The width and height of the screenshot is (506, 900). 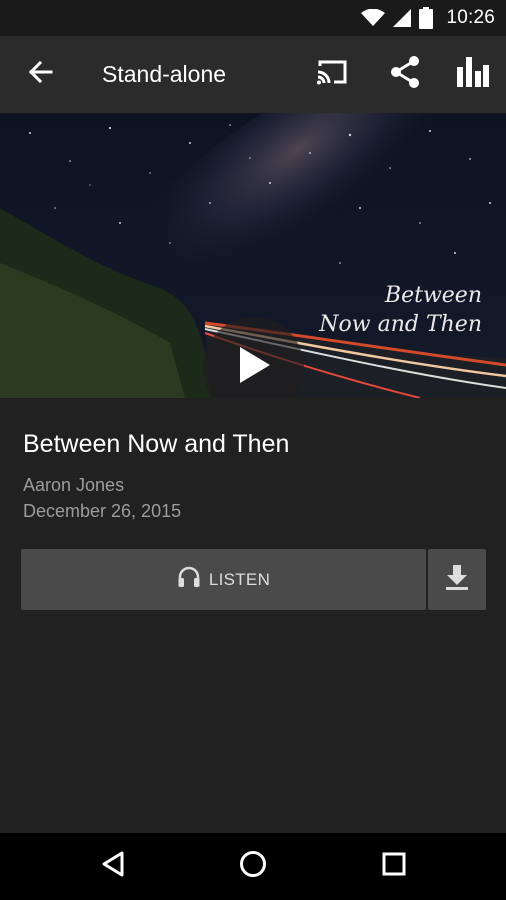 What do you see at coordinates (253, 18) in the screenshot?
I see `status-bar: 10:26` at bounding box center [253, 18].